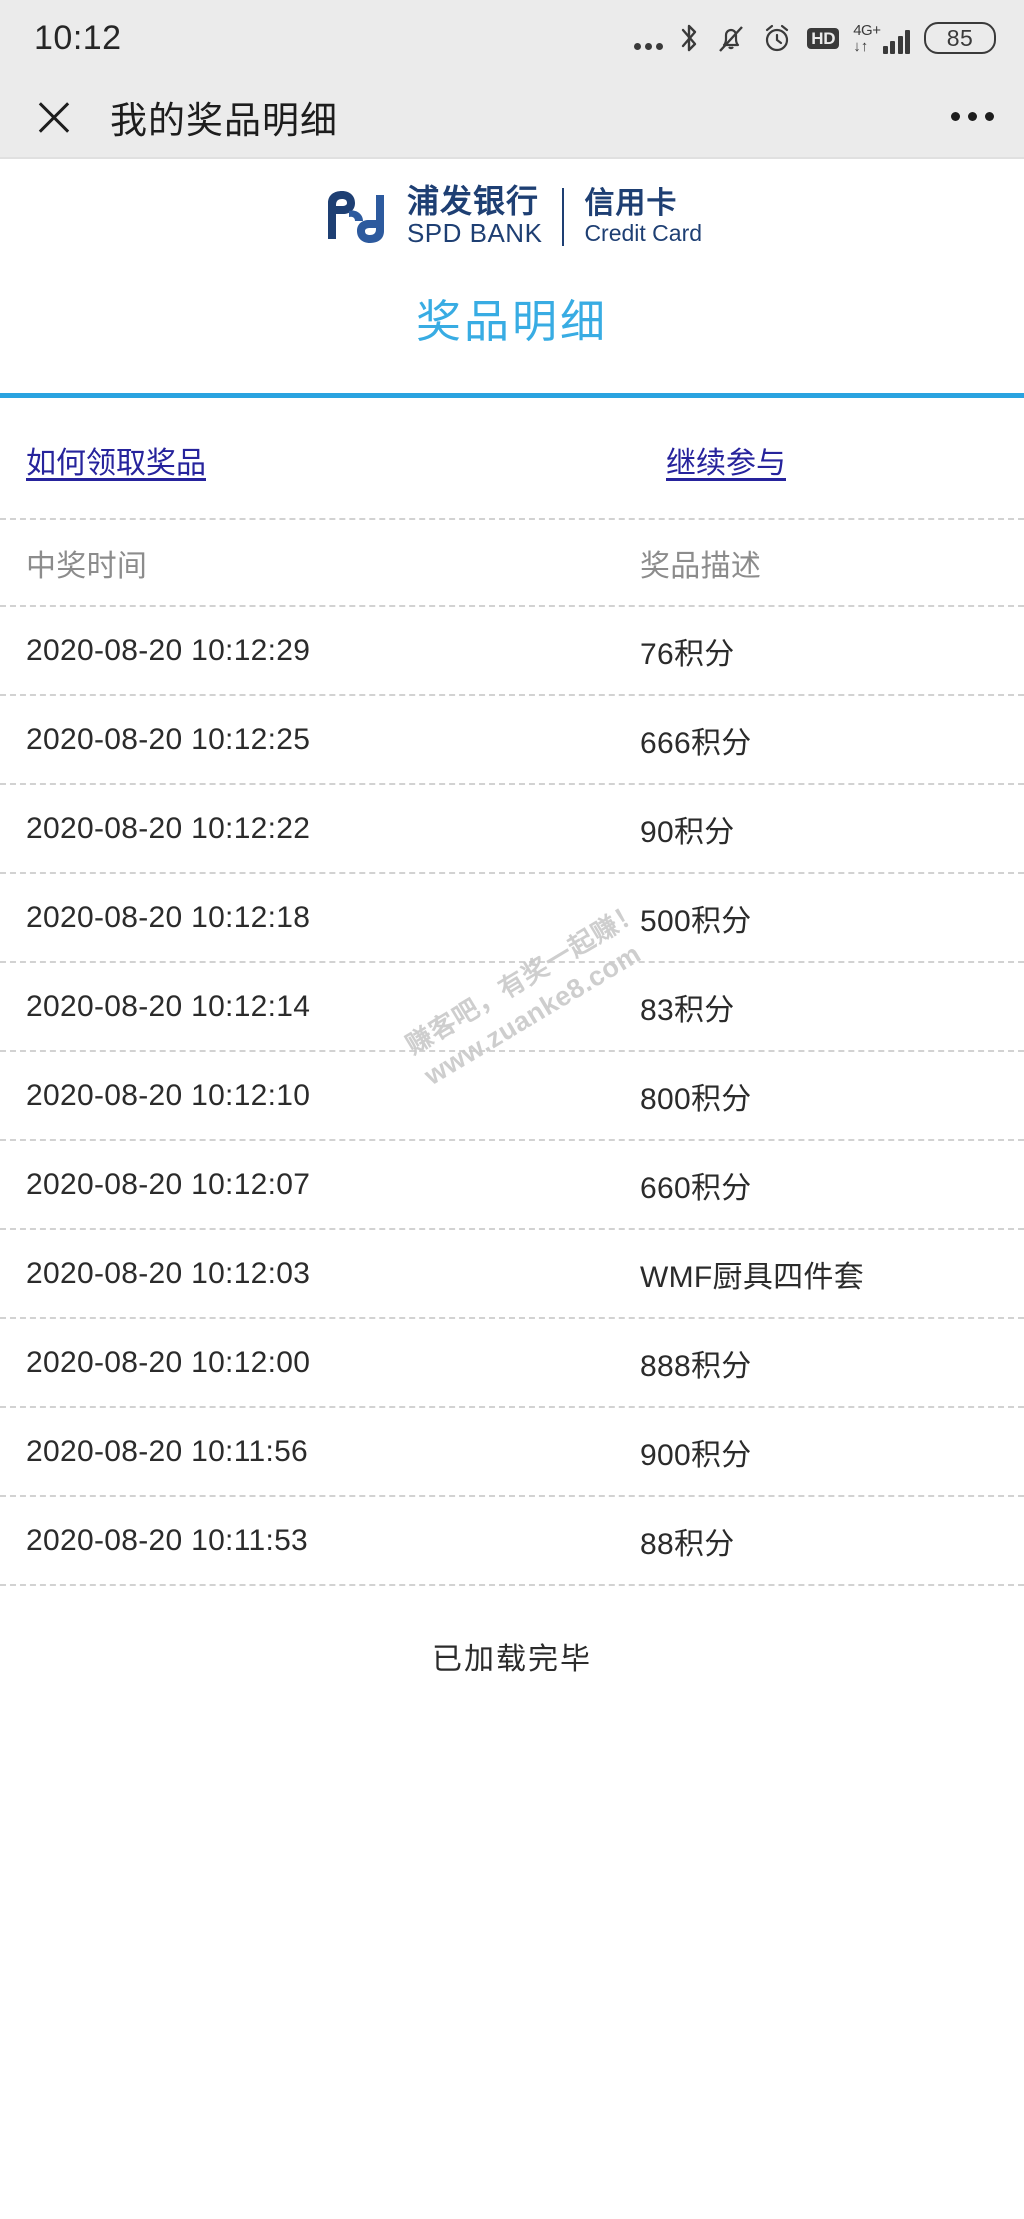  I want to click on navigation-bar: 我的奖品明细, so click(512, 117).